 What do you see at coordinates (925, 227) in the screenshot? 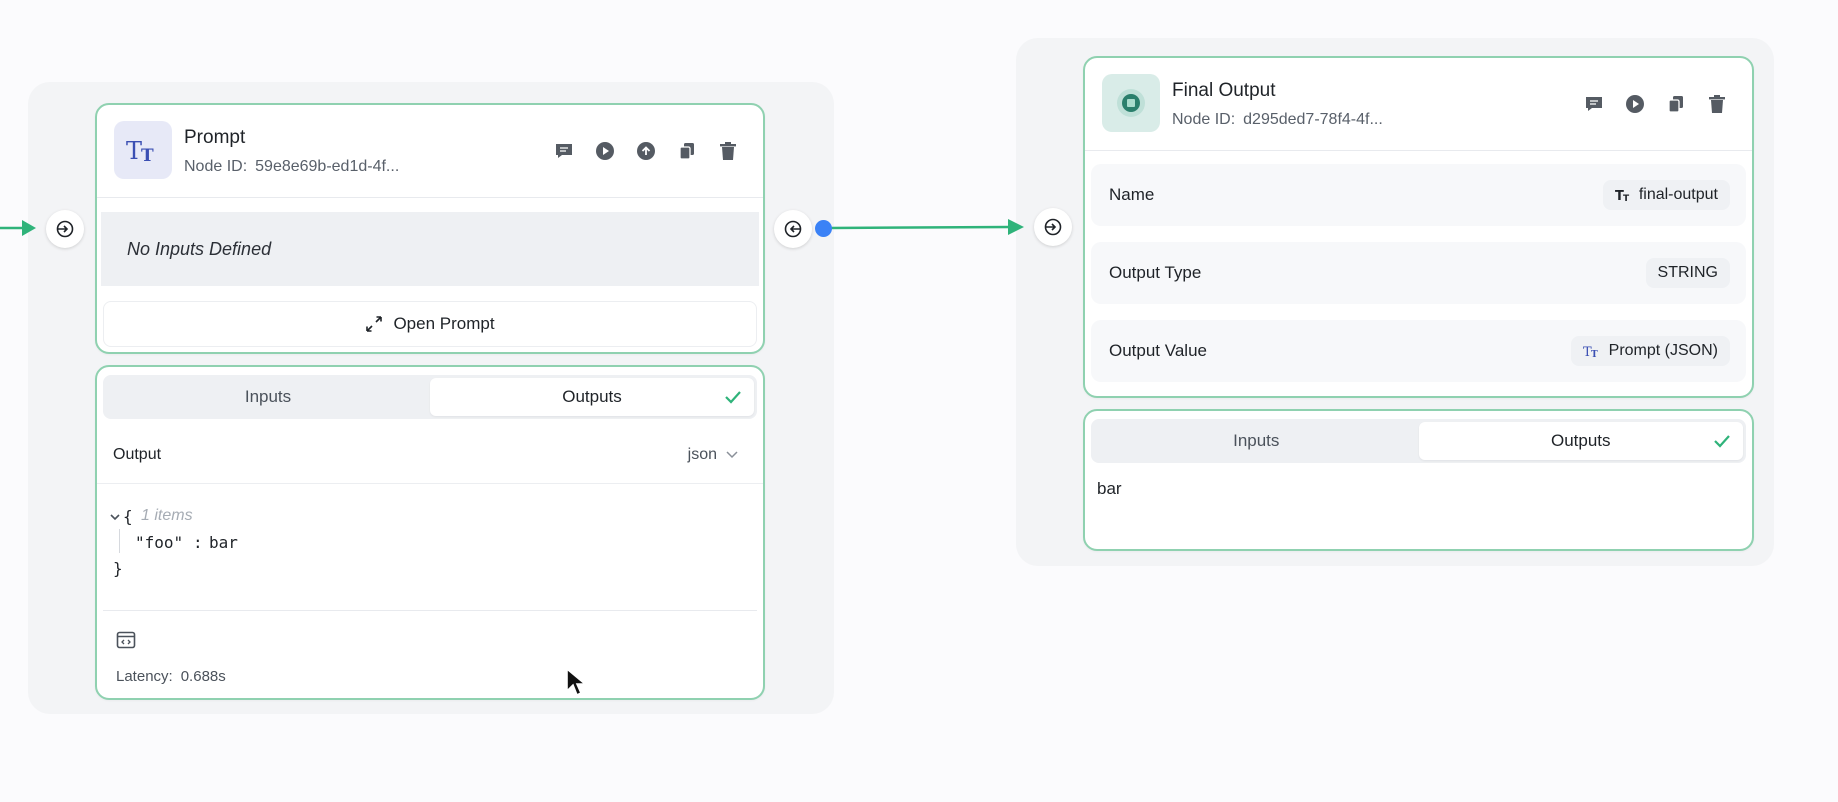
I see `connection-edge` at bounding box center [925, 227].